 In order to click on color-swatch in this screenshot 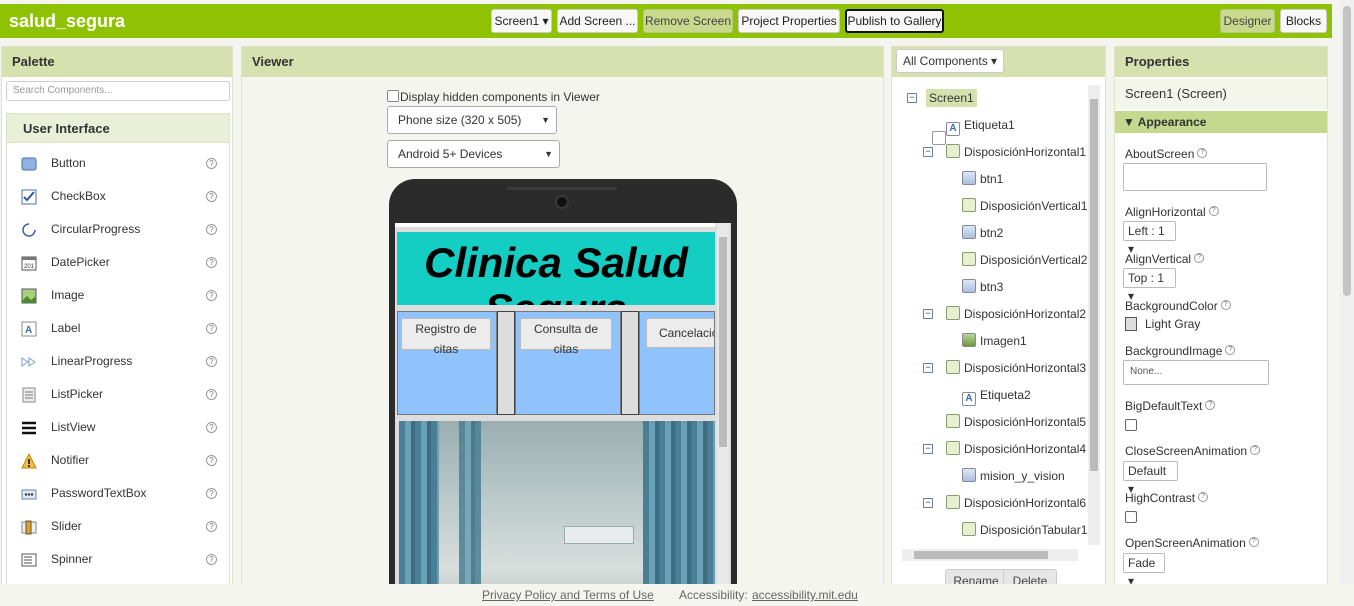, I will do `click(1131, 324)`.